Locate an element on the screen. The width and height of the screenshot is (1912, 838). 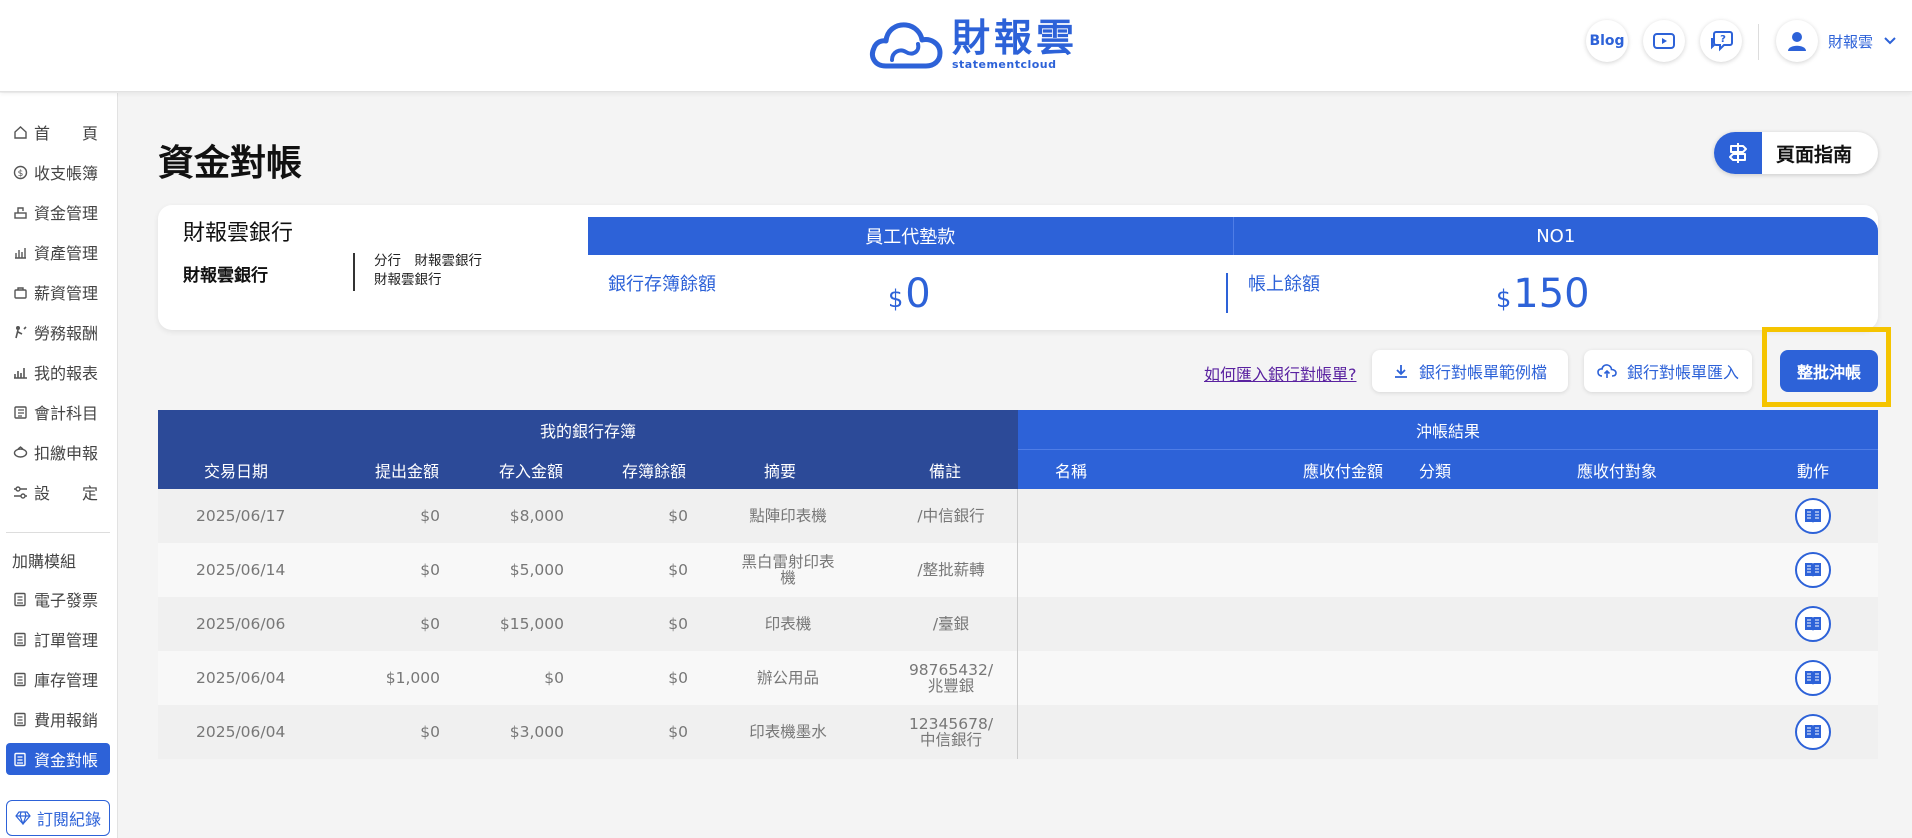
sidebar-item-einvoice: 電子發票 is located at coordinates (58, 599).